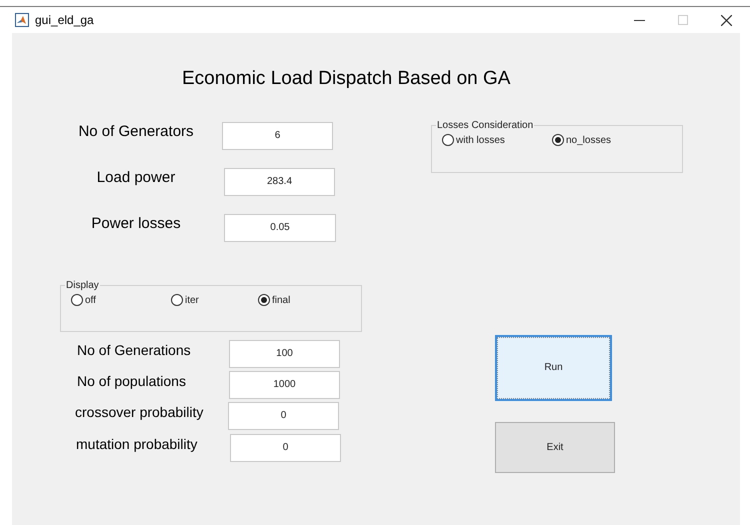 This screenshot has height=525, width=750. I want to click on field-label: No of populations, so click(132, 381).